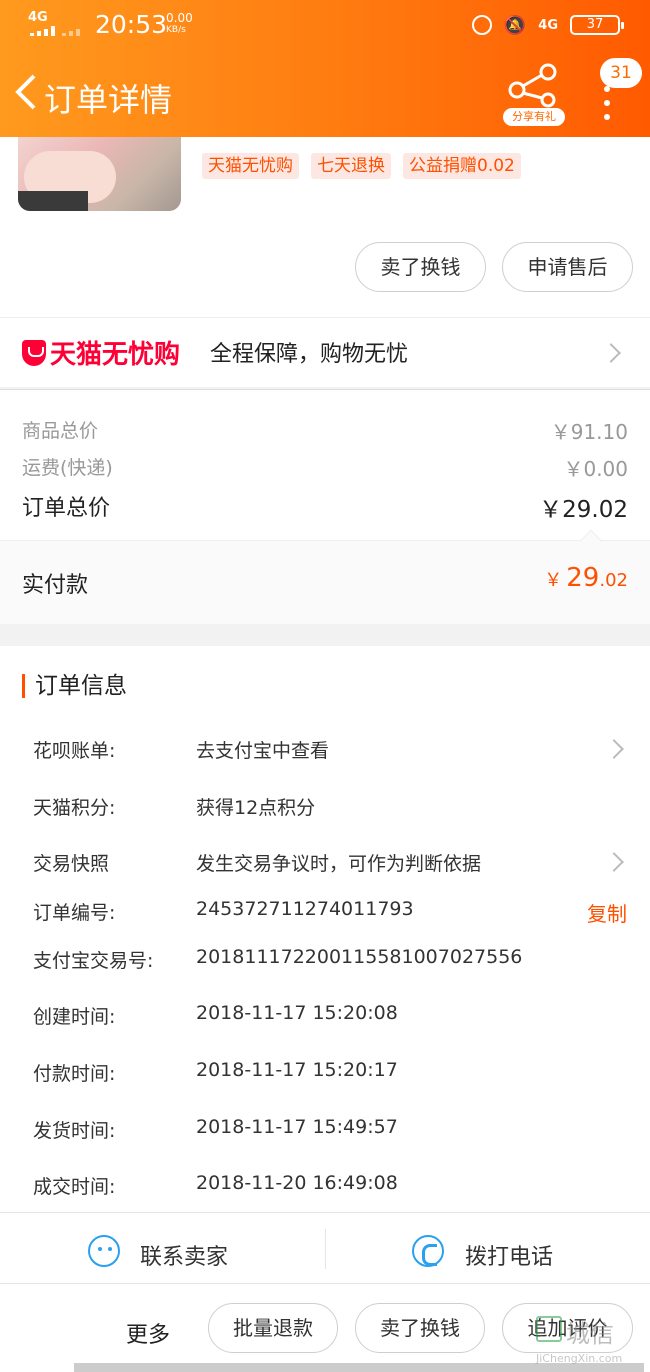 This screenshot has width=650, height=1372. What do you see at coordinates (420, 267) in the screenshot?
I see `sell-for-cash-button: 卖了换钱` at bounding box center [420, 267].